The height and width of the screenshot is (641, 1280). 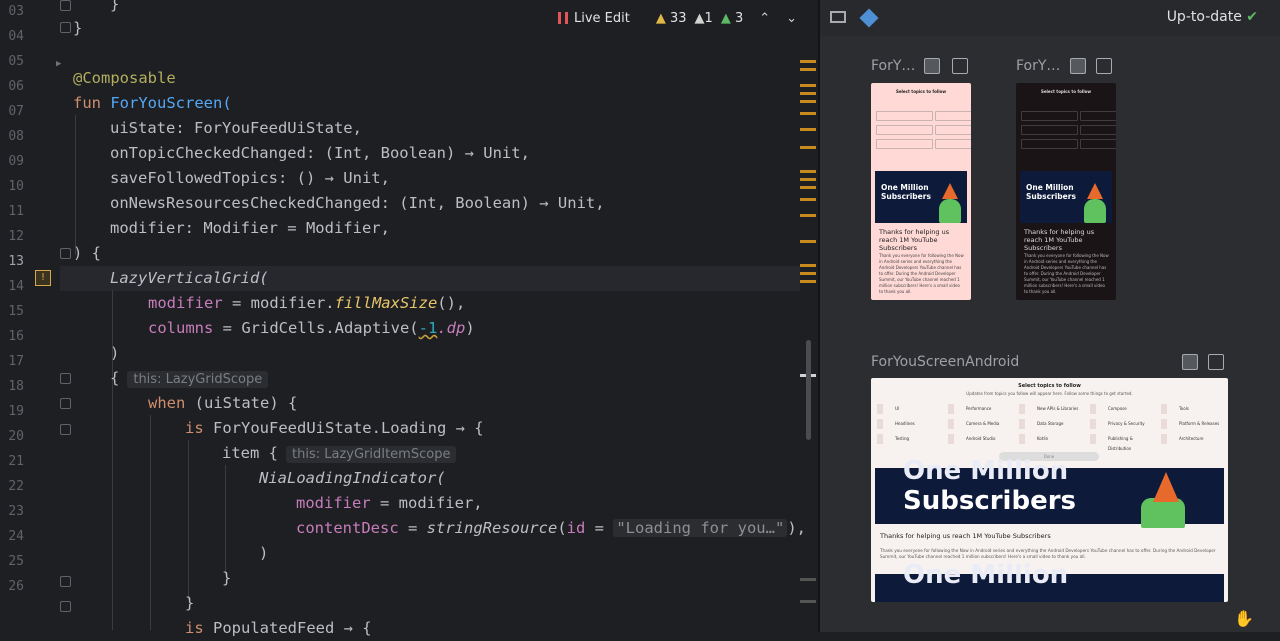 I want to click on topic-chip: UI, so click(x=909, y=409).